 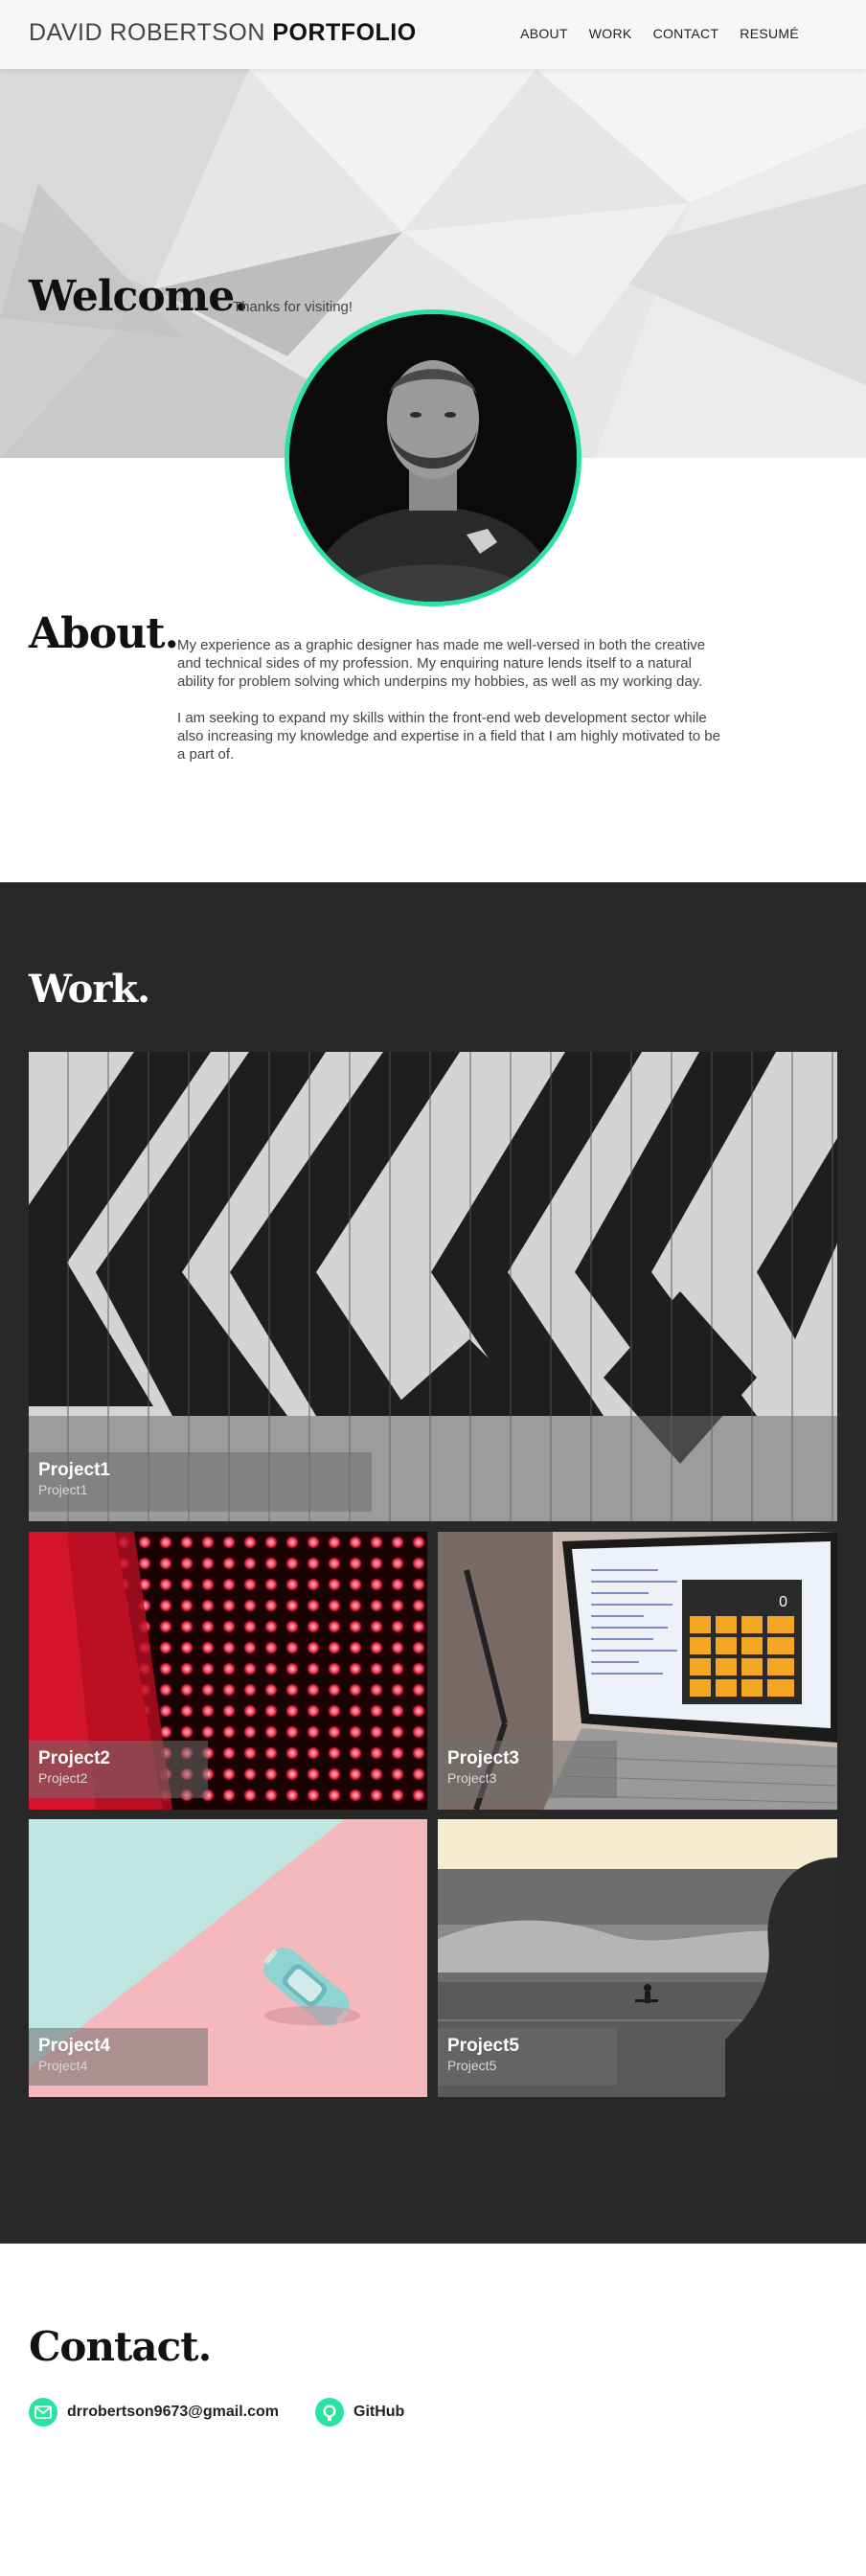 What do you see at coordinates (89, 989) in the screenshot?
I see `work-title: Work.` at bounding box center [89, 989].